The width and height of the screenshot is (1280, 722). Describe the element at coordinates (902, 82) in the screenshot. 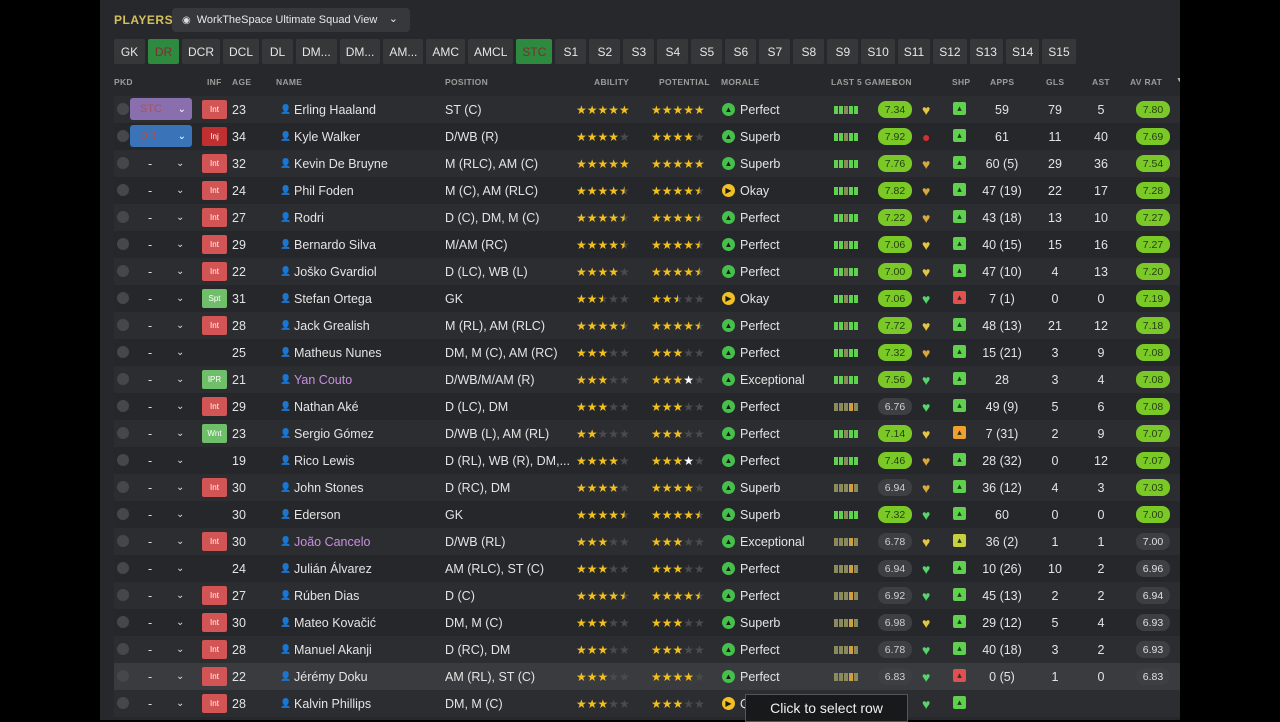

I see `col-con: CON` at that location.